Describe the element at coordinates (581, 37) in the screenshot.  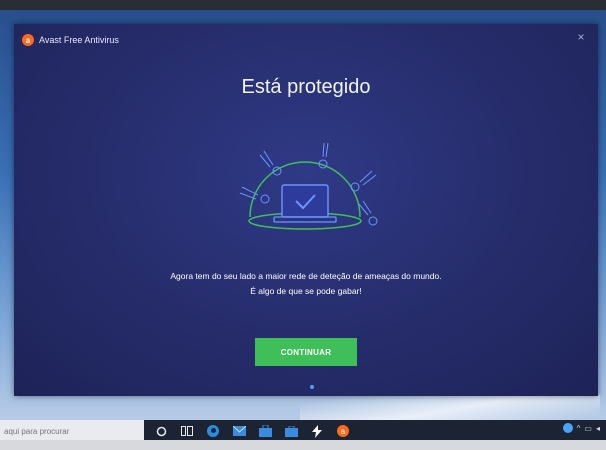
I see `close-button: ×` at that location.